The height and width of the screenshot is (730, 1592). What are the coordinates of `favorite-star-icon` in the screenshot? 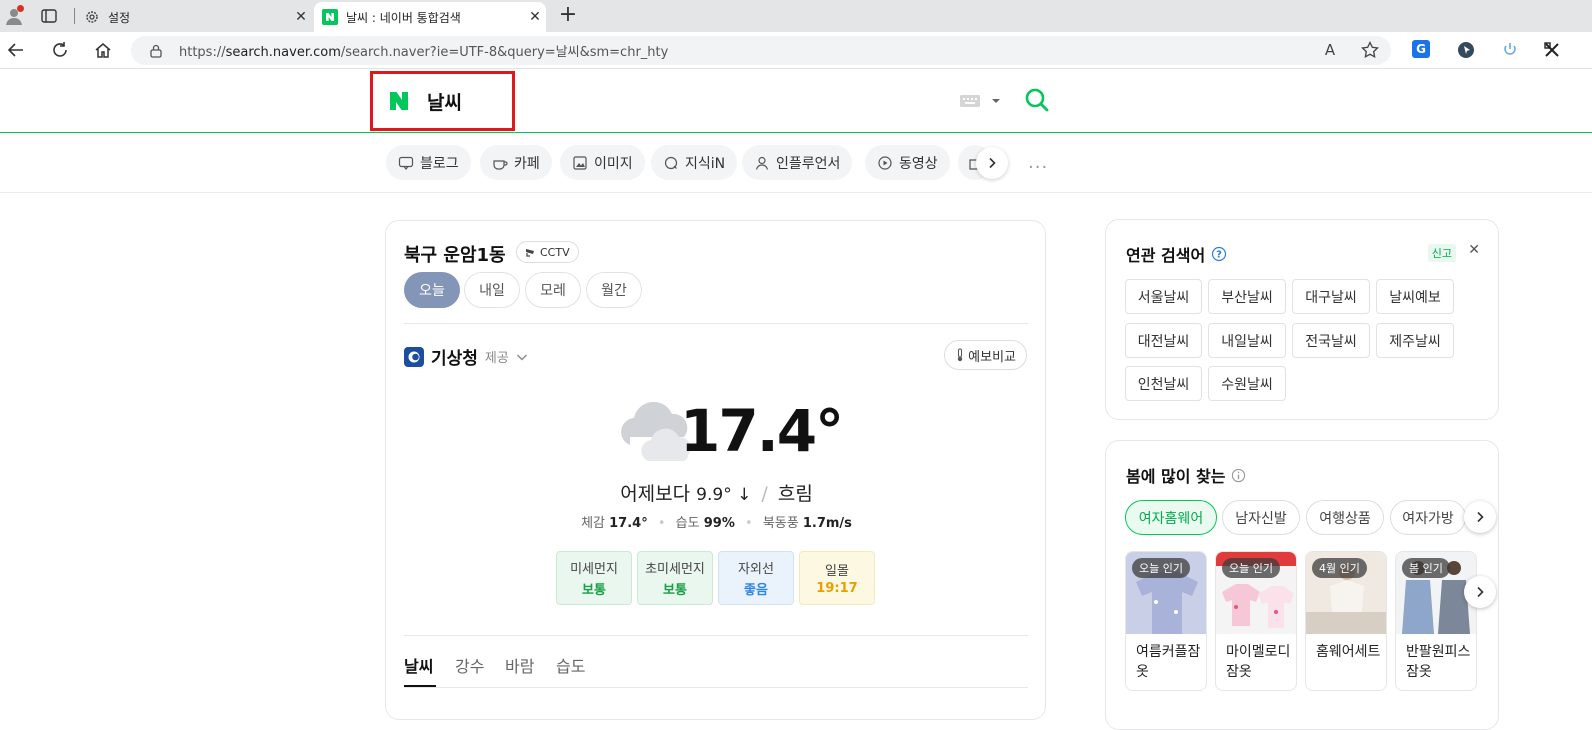 It's located at (1370, 50).